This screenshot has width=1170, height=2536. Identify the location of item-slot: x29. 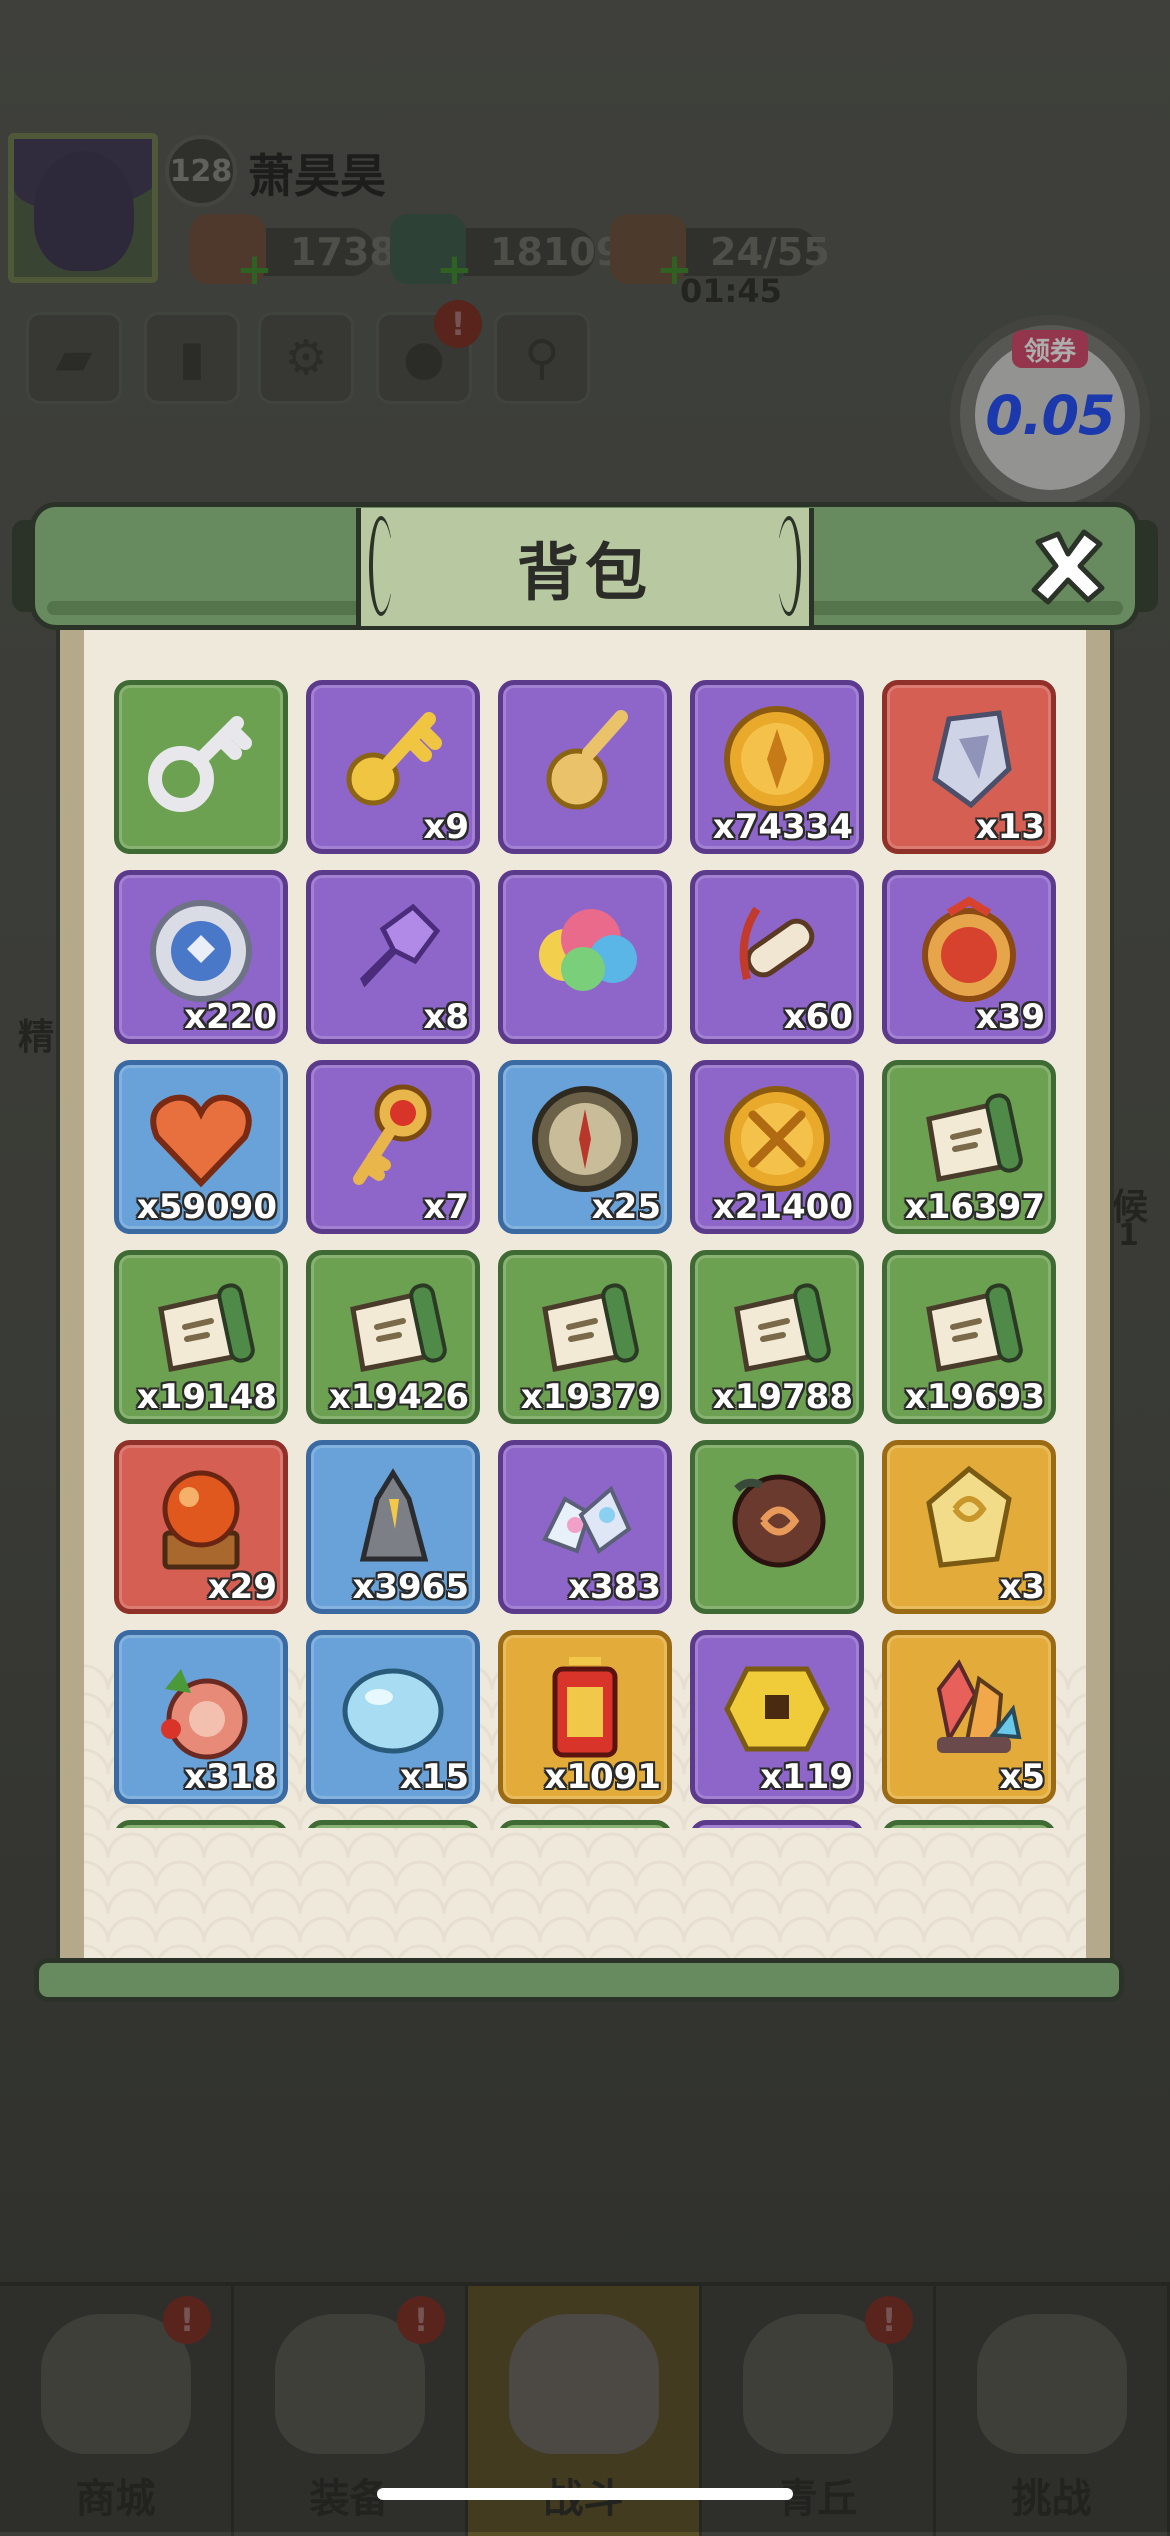
(201, 1527).